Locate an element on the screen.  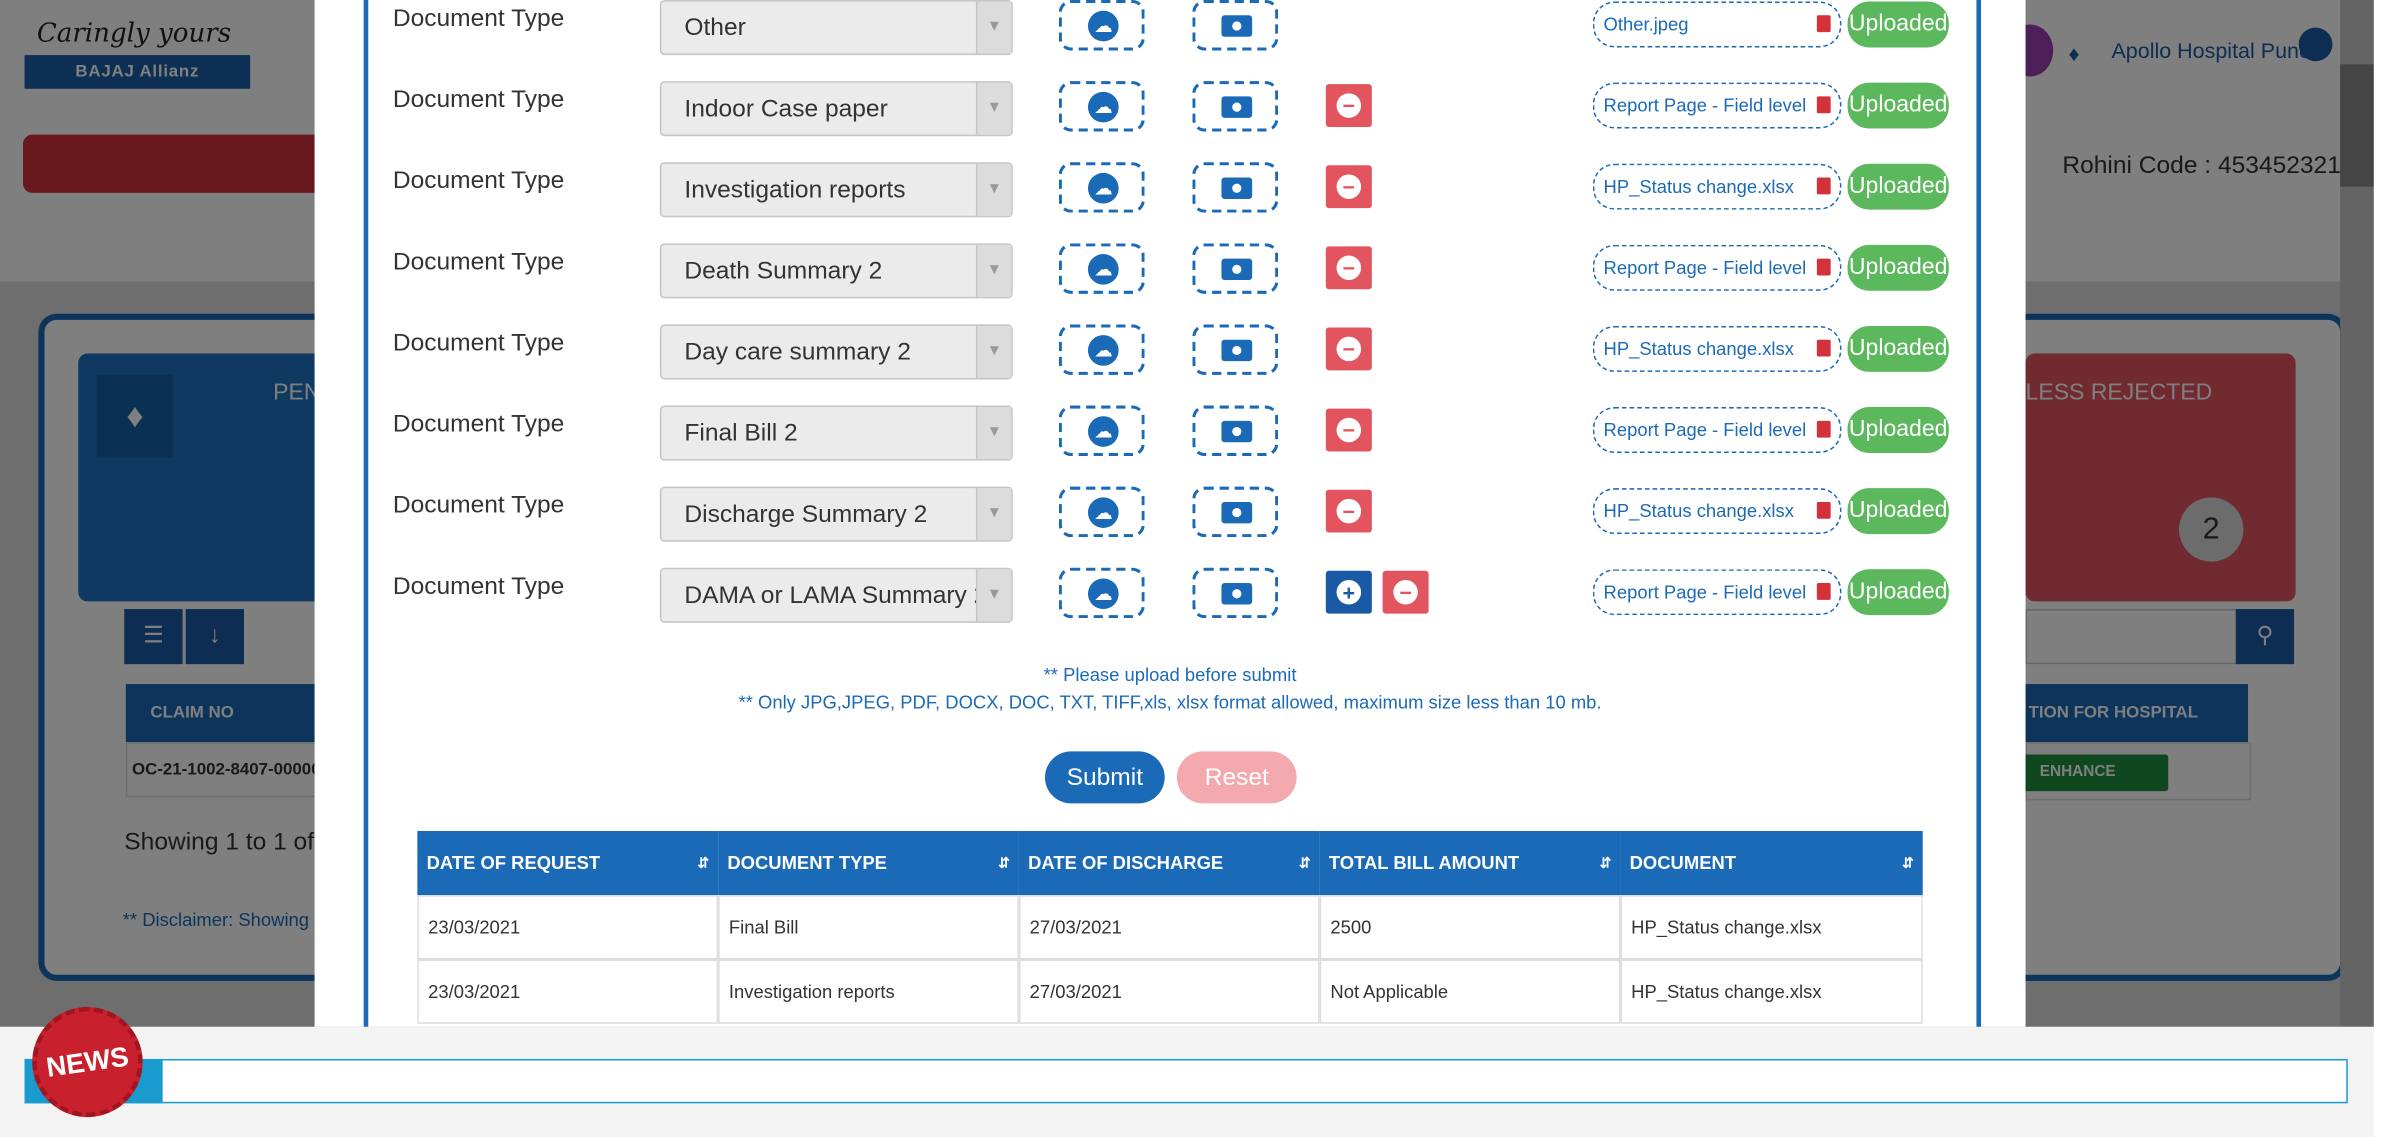
file-name: HP_Status change.xlsx is located at coordinates (1698, 186).